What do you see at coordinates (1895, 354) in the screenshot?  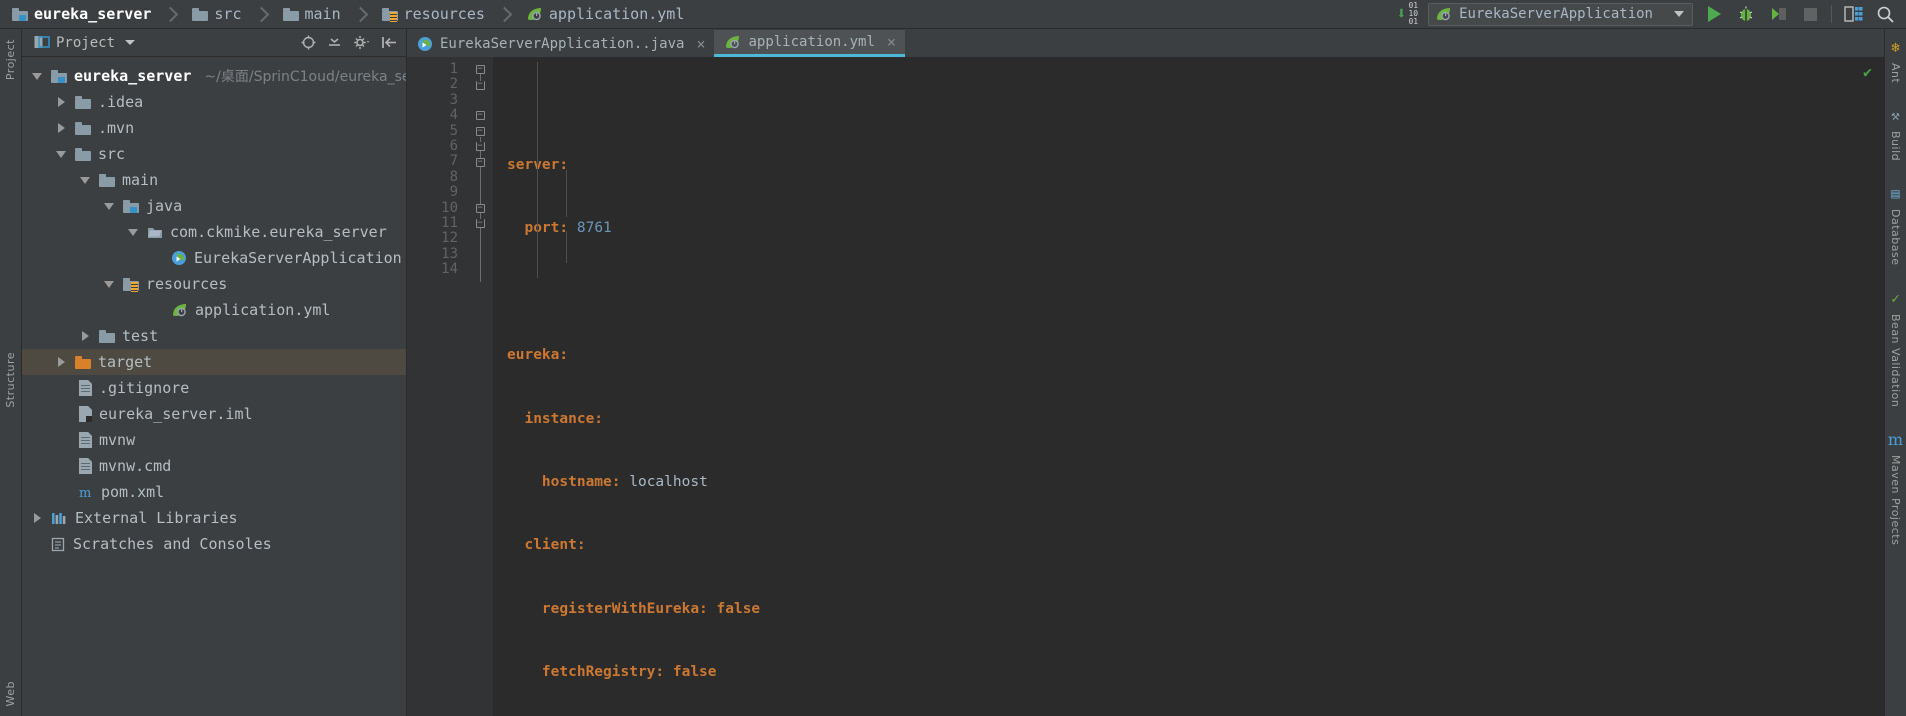 I see `tool-window-bean-validation: ✓ Bean Validation` at bounding box center [1895, 354].